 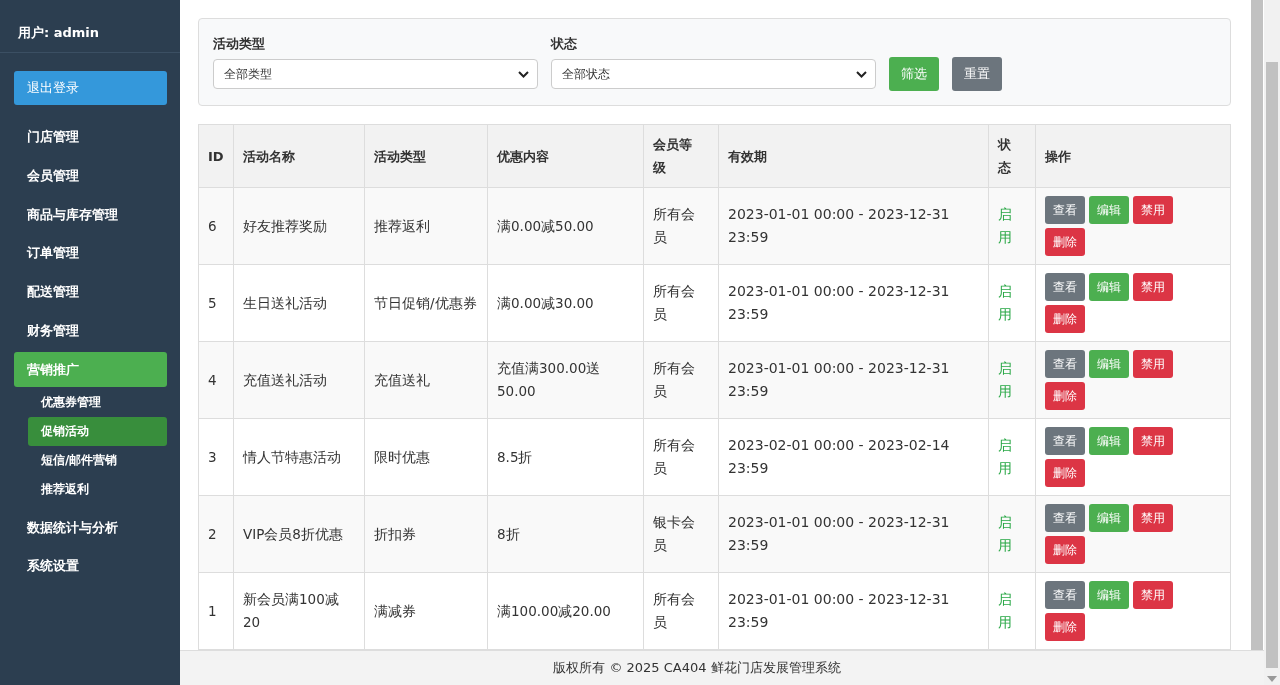 What do you see at coordinates (216, 303) in the screenshot?
I see `table-cell: 5` at bounding box center [216, 303].